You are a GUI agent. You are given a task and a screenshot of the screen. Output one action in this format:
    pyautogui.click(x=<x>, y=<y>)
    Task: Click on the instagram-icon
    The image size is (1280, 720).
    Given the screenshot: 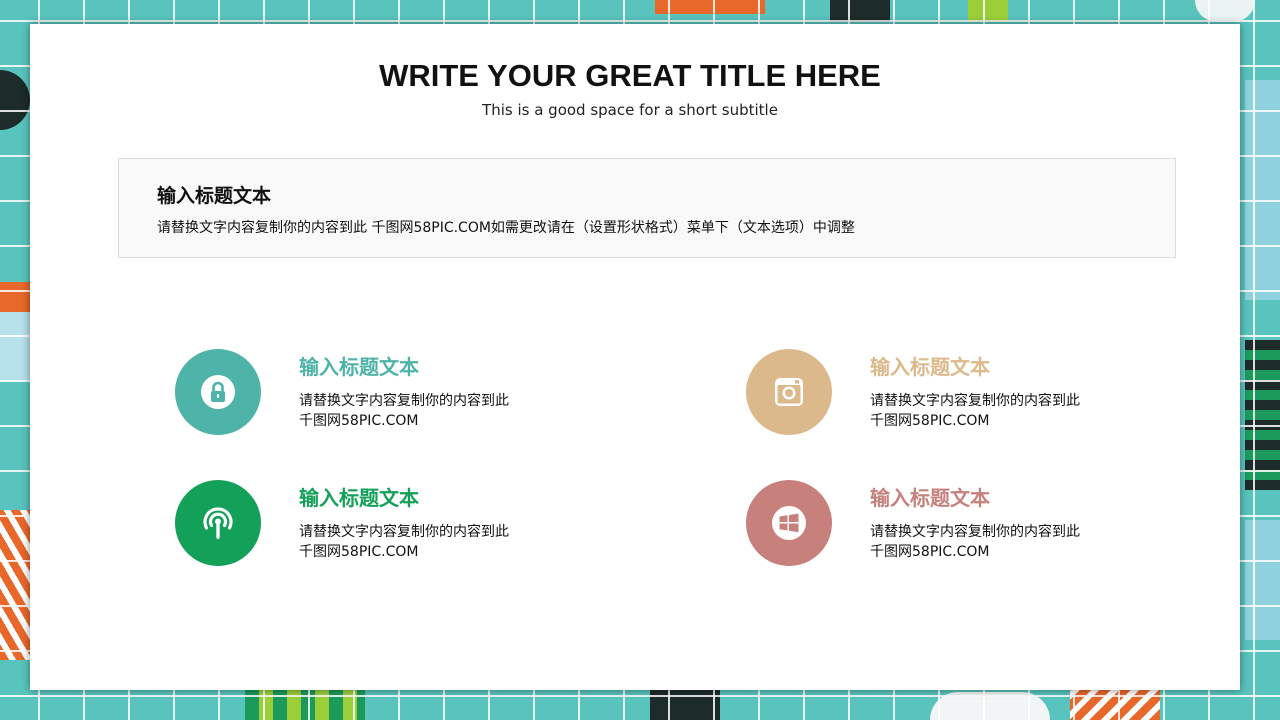 What is the action you would take?
    pyautogui.click(x=789, y=392)
    